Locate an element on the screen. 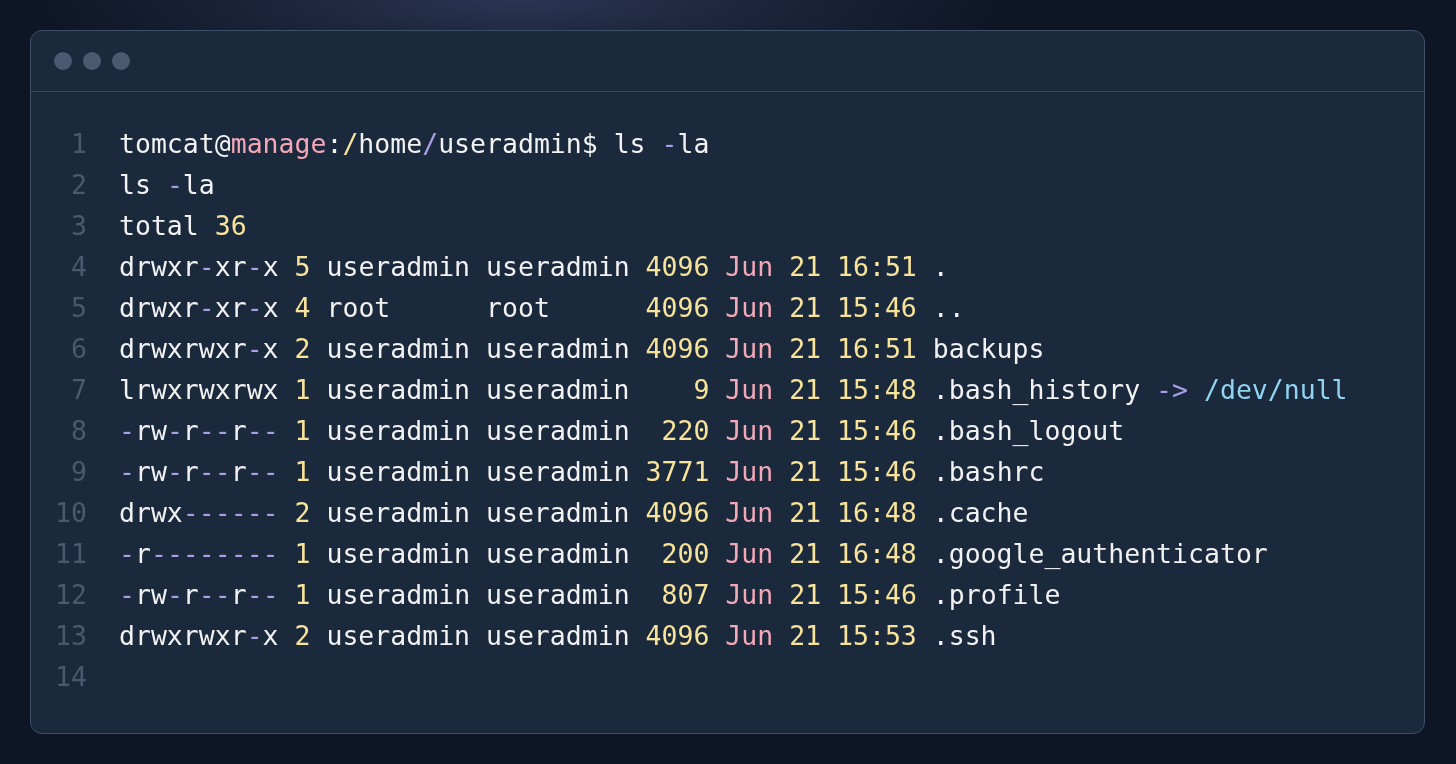 Image resolution: width=1456 pixels, height=764 pixels. code-line: drwx------ 2 useradmin useradmin 4096 Jun 21 16:48 .cache is located at coordinates (574, 513).